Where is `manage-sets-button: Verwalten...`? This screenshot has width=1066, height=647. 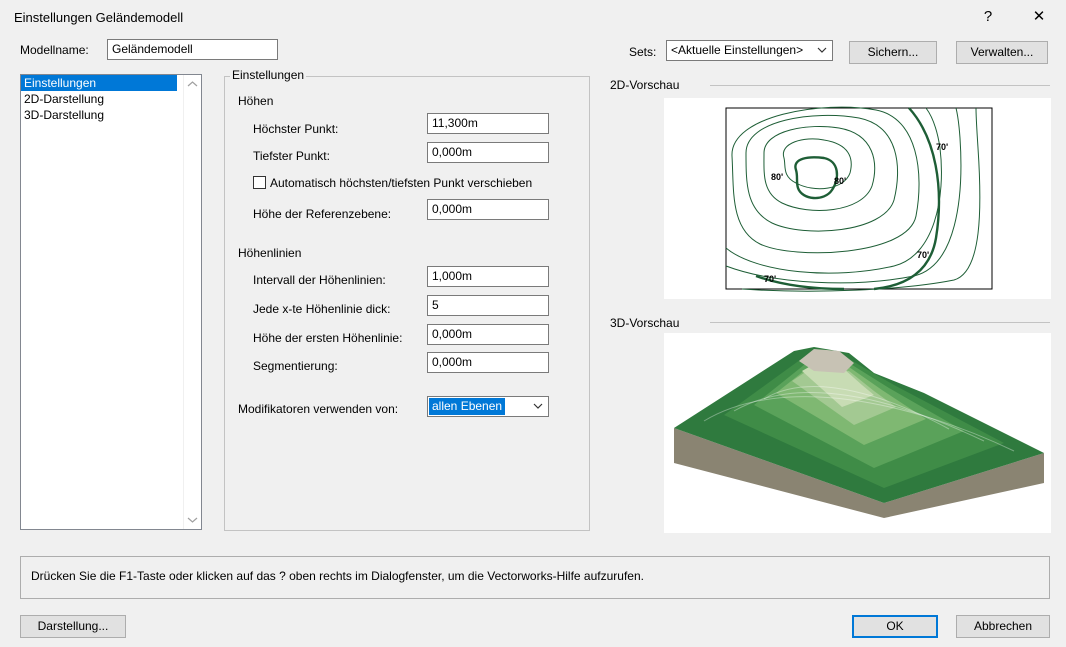
manage-sets-button: Verwalten... is located at coordinates (1002, 52).